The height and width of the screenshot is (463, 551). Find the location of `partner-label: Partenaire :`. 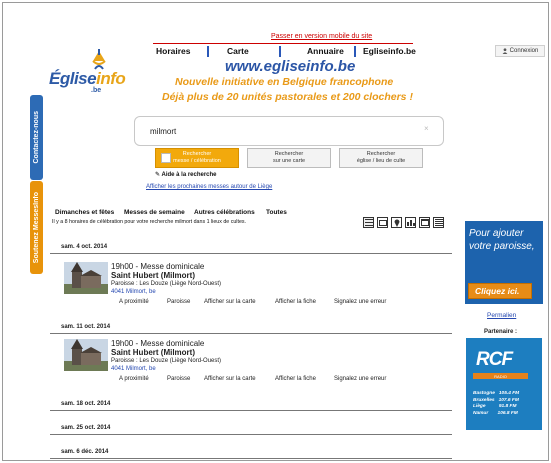

partner-label: Partenaire : is located at coordinates (501, 332).